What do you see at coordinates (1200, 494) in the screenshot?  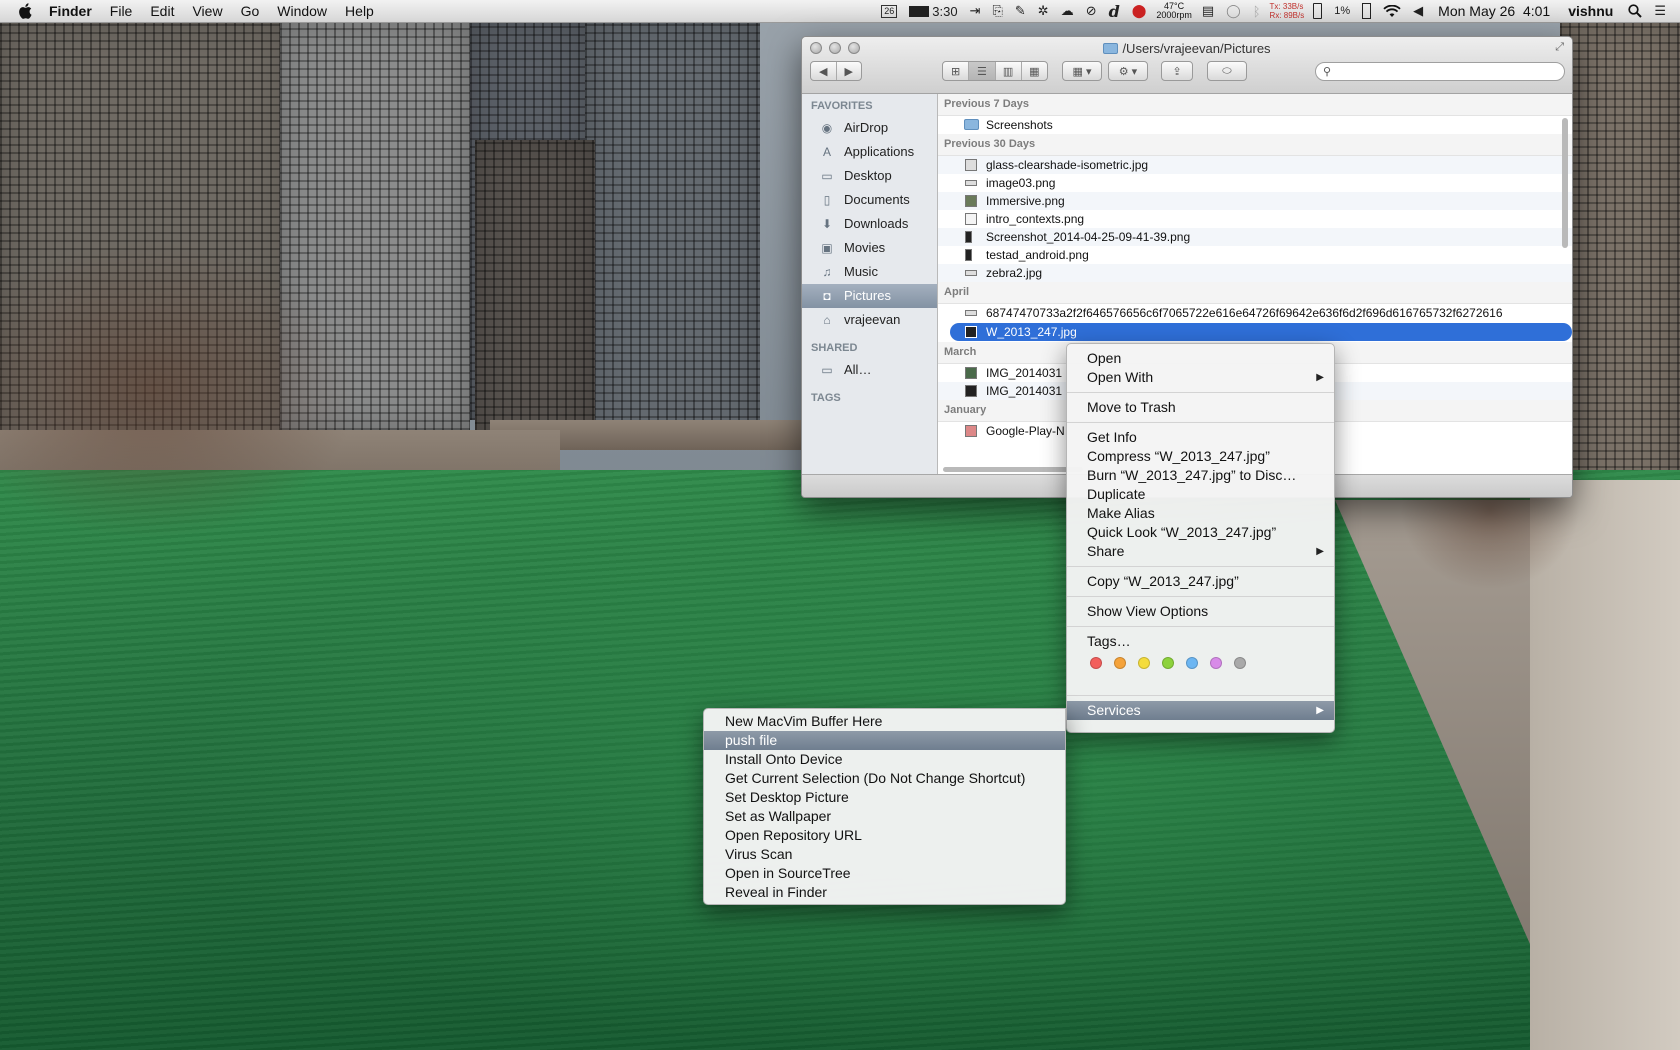 I see `menu-item-duplicate: Duplicate` at bounding box center [1200, 494].